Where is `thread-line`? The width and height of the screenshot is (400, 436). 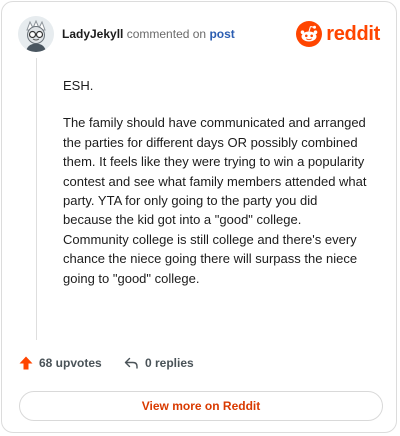
thread-line is located at coordinates (36, 199).